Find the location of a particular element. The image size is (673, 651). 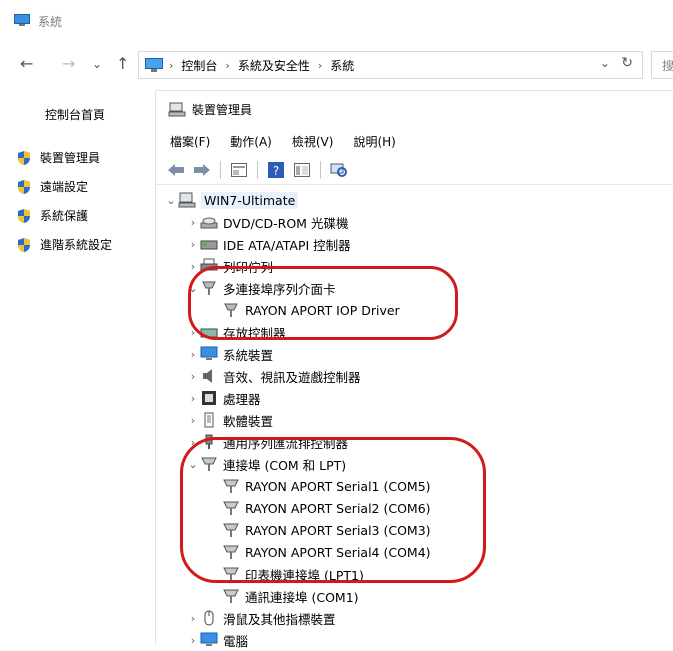

usb-icon is located at coordinates (209, 442).